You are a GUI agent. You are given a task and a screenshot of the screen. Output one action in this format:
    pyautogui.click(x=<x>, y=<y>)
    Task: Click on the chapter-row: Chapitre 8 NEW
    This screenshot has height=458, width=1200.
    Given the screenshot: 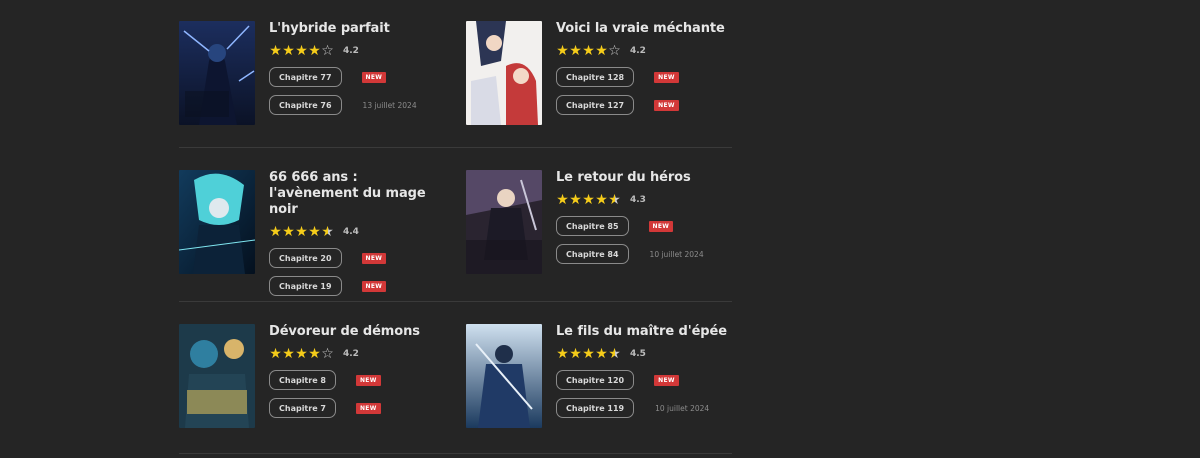 What is the action you would take?
    pyautogui.click(x=359, y=380)
    